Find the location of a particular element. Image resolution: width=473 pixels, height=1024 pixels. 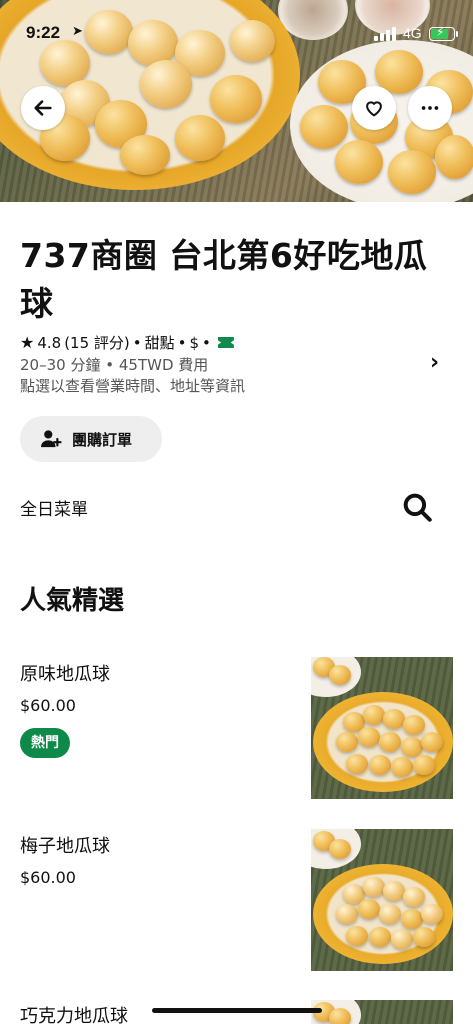

item-name: 梅子地瓜球 is located at coordinates (65, 846).